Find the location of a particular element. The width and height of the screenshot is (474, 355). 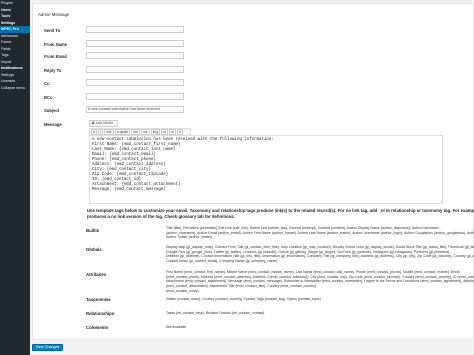

message-label: Message is located at coordinates (53, 124).